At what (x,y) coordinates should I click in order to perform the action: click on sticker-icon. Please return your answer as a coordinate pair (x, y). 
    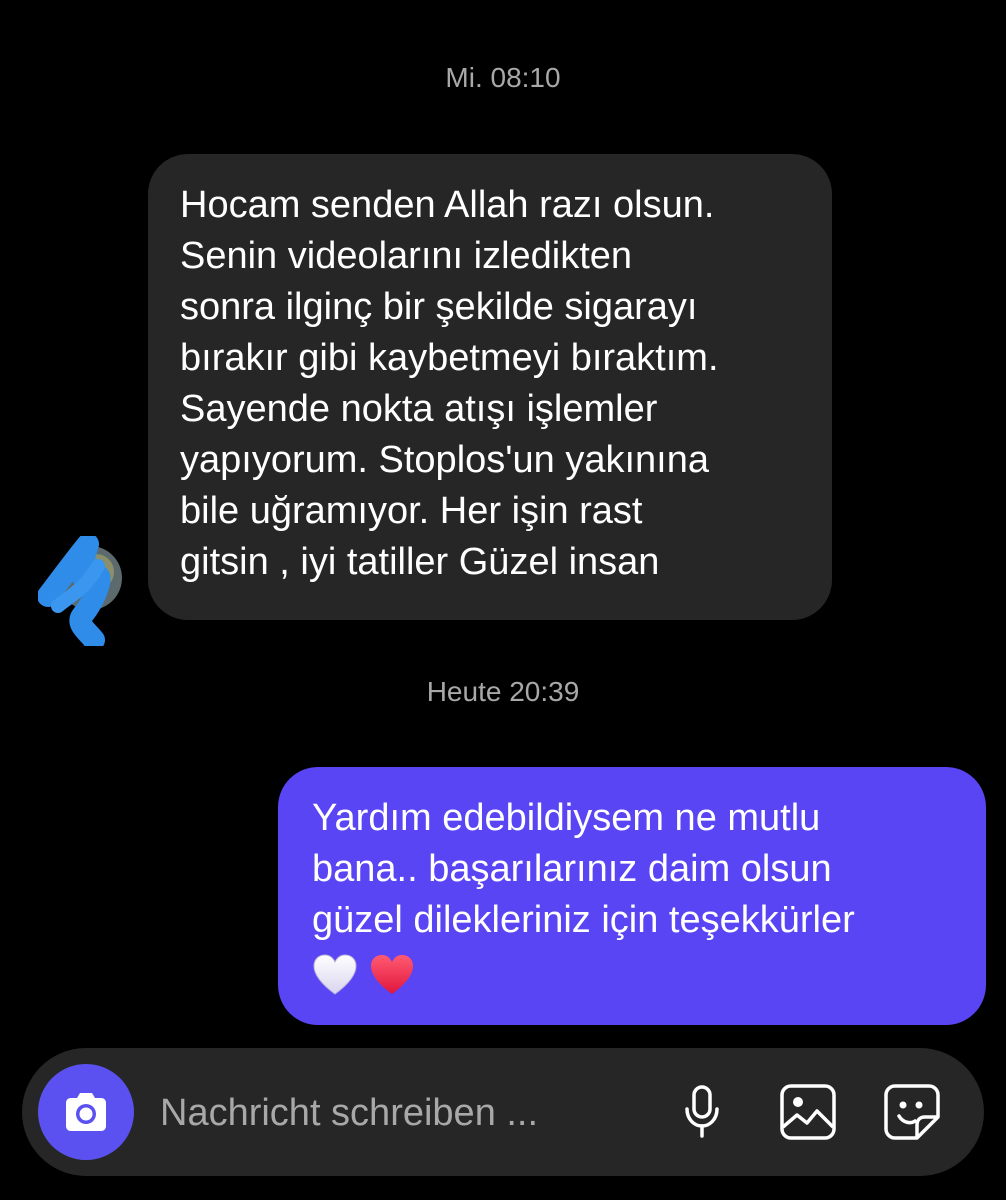
    Looking at the image, I should click on (912, 1112).